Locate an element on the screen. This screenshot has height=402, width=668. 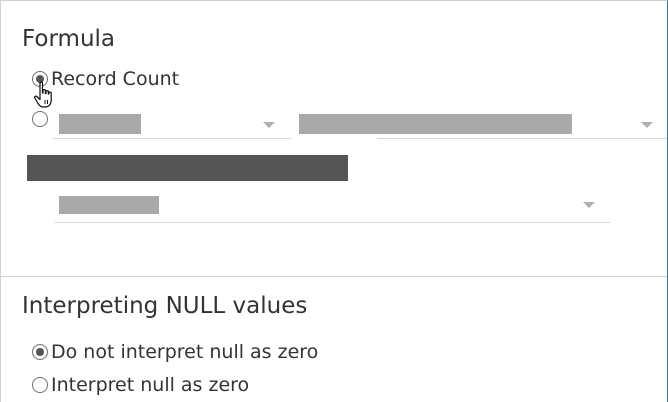
record-count-radio is located at coordinates (40, 79).